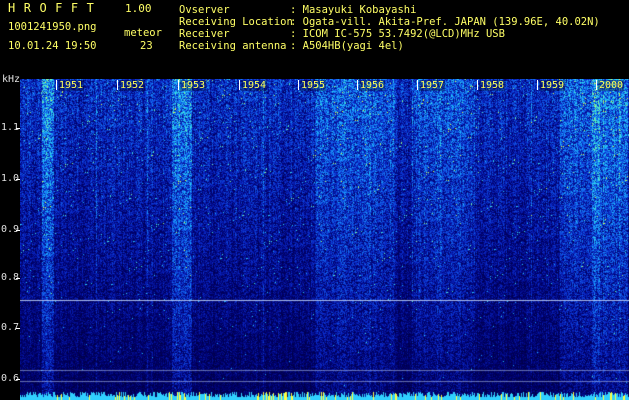  I want to click on time-tick-1952: 1952, so click(132, 85).